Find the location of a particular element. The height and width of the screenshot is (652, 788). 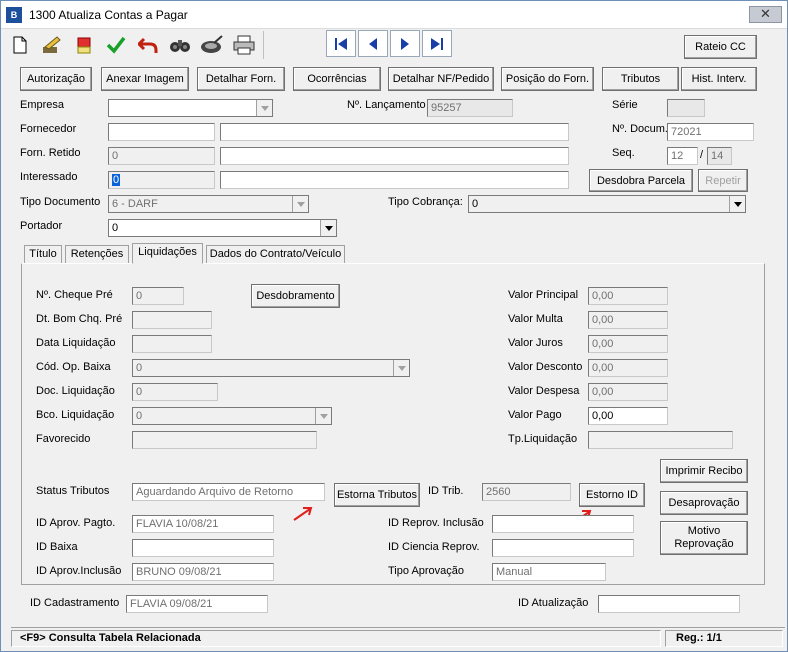

previous-record-icon is located at coordinates (373, 43).